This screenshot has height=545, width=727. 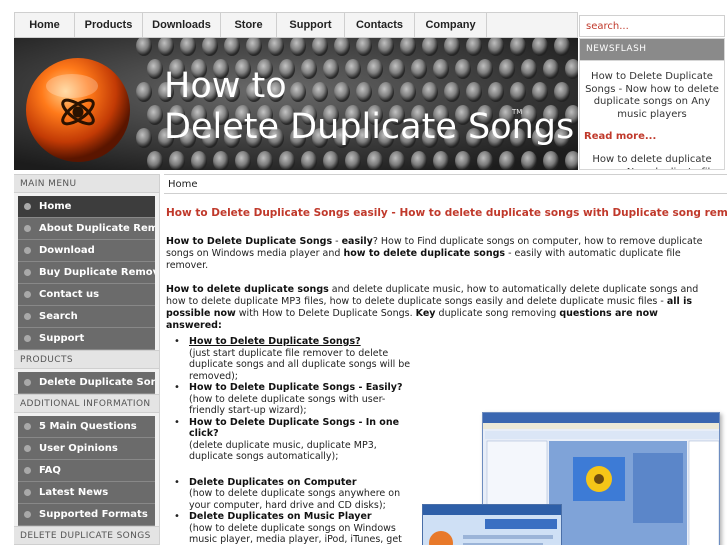 What do you see at coordinates (93, 514) in the screenshot?
I see `sidebar-item-label: Supported Formats` at bounding box center [93, 514].